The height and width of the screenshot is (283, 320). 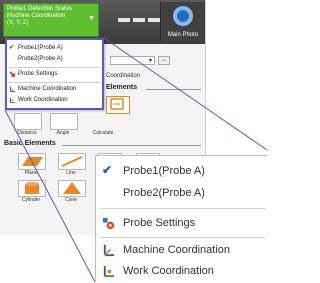 I want to click on menu-item-label: Probe Settings, so click(x=159, y=223).